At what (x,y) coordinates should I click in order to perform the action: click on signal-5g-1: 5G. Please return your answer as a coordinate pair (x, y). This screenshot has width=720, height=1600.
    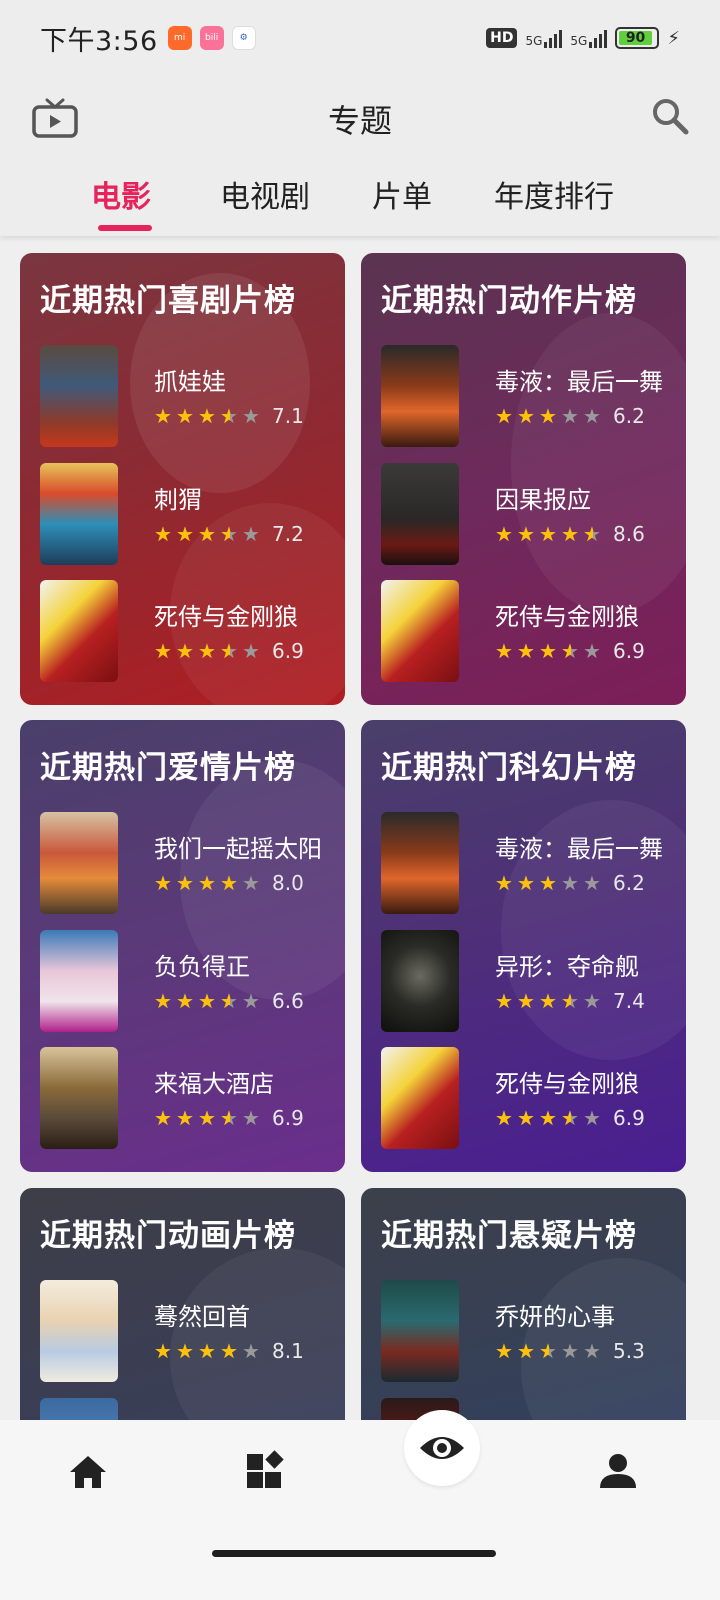
    Looking at the image, I should click on (544, 38).